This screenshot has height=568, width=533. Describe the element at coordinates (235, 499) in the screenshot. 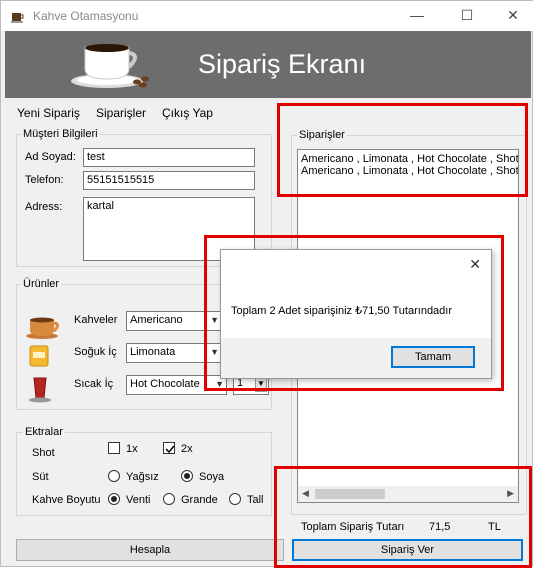

I see `size-tall-radio` at that location.